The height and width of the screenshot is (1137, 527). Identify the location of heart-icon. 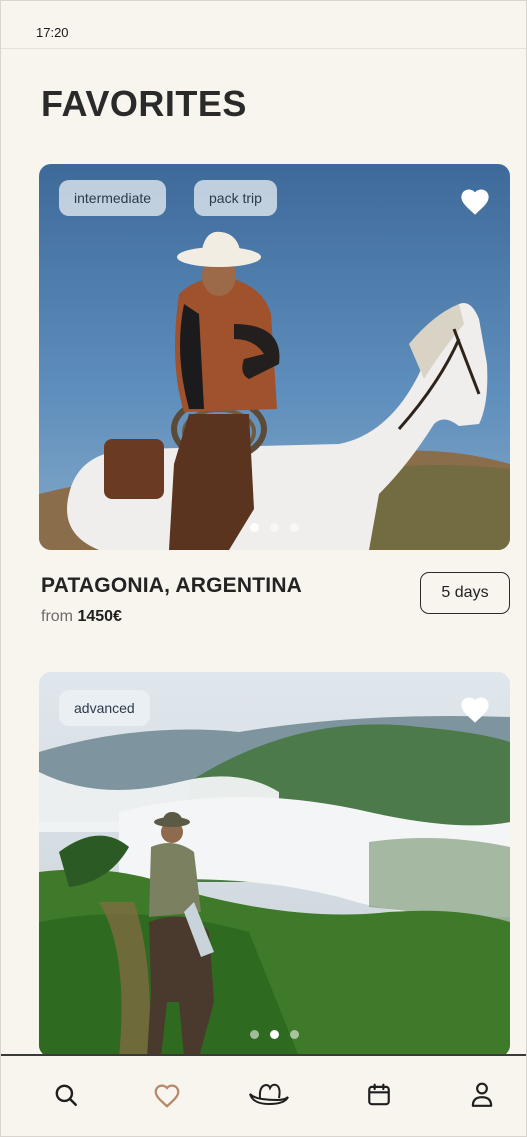
(167, 1096).